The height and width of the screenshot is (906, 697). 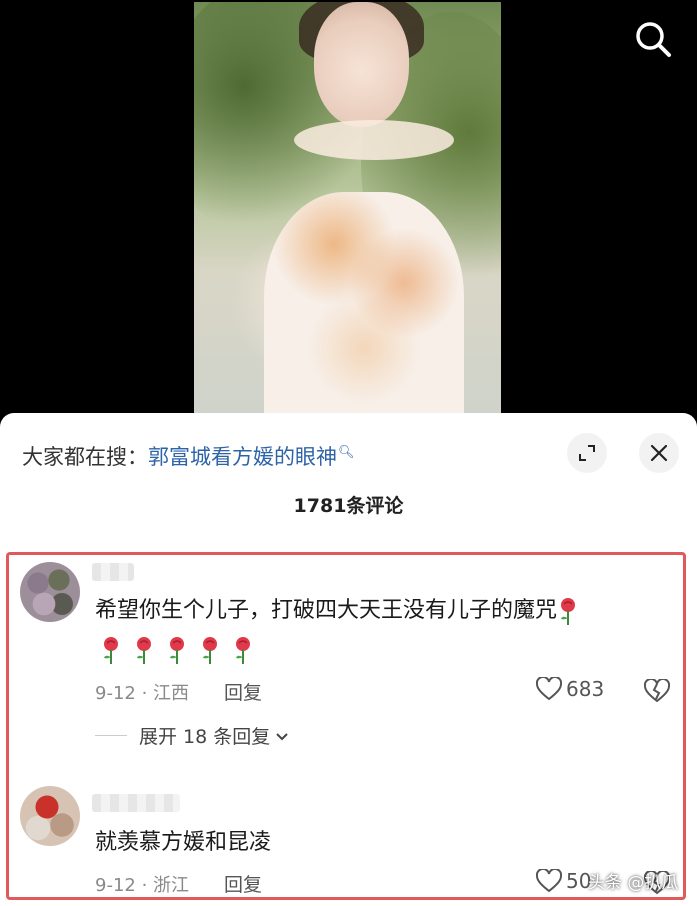 I want to click on close-icon, so click(x=659, y=453).